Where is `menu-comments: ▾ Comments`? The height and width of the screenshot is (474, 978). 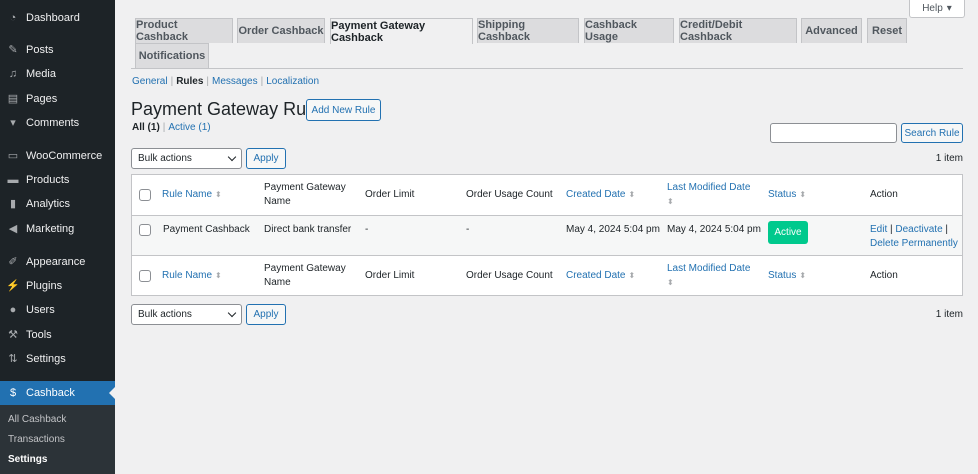 menu-comments: ▾ Comments is located at coordinates (57, 123).